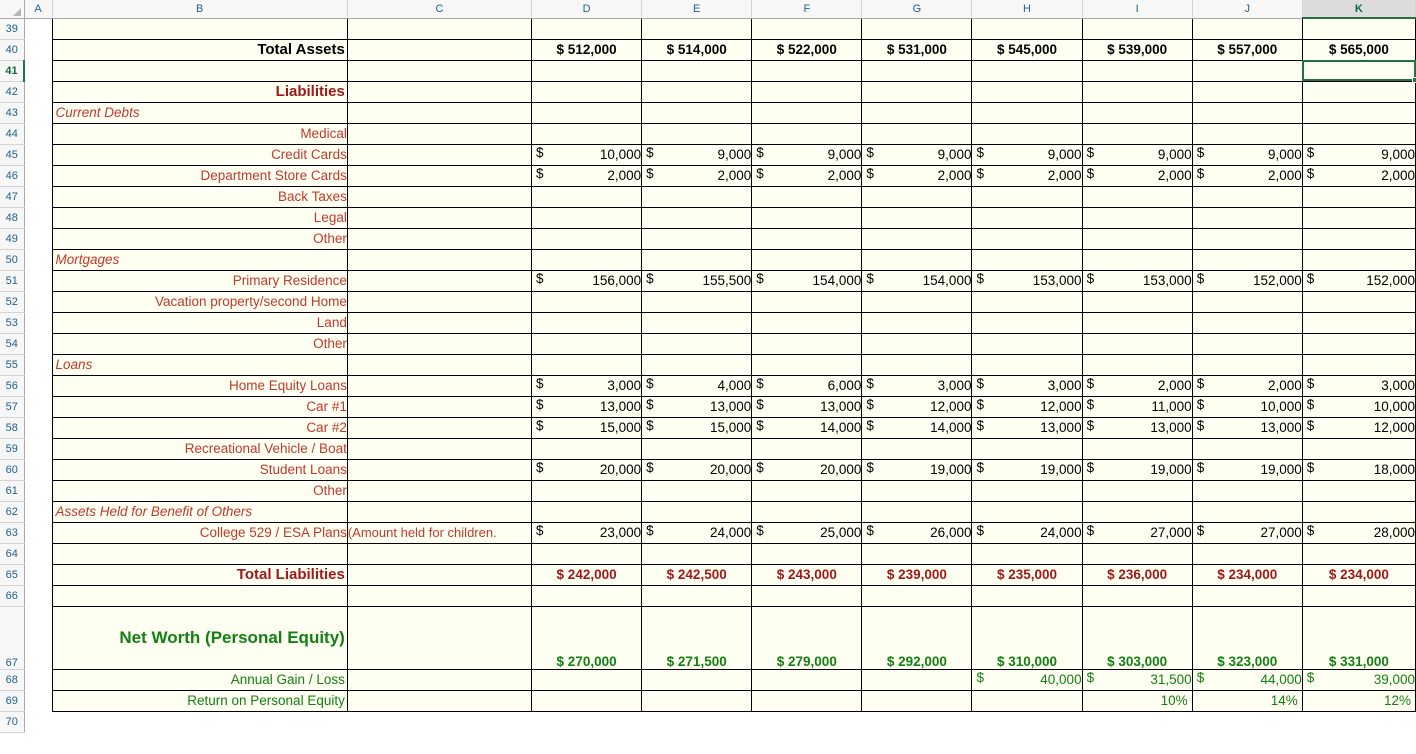 The height and width of the screenshot is (754, 1416). I want to click on label-cell-B61: Other, so click(199, 490).